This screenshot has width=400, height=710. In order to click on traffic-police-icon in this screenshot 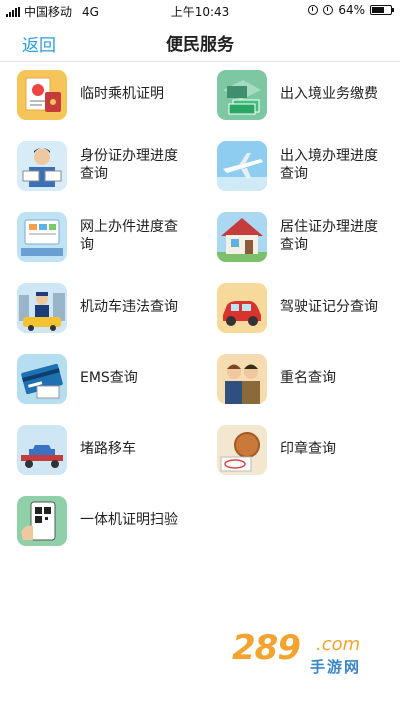, I will do `click(42, 308)`.